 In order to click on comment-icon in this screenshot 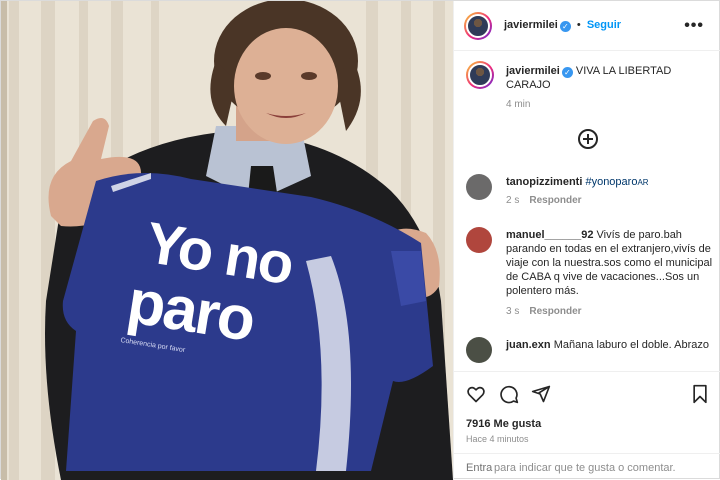, I will do `click(509, 394)`.